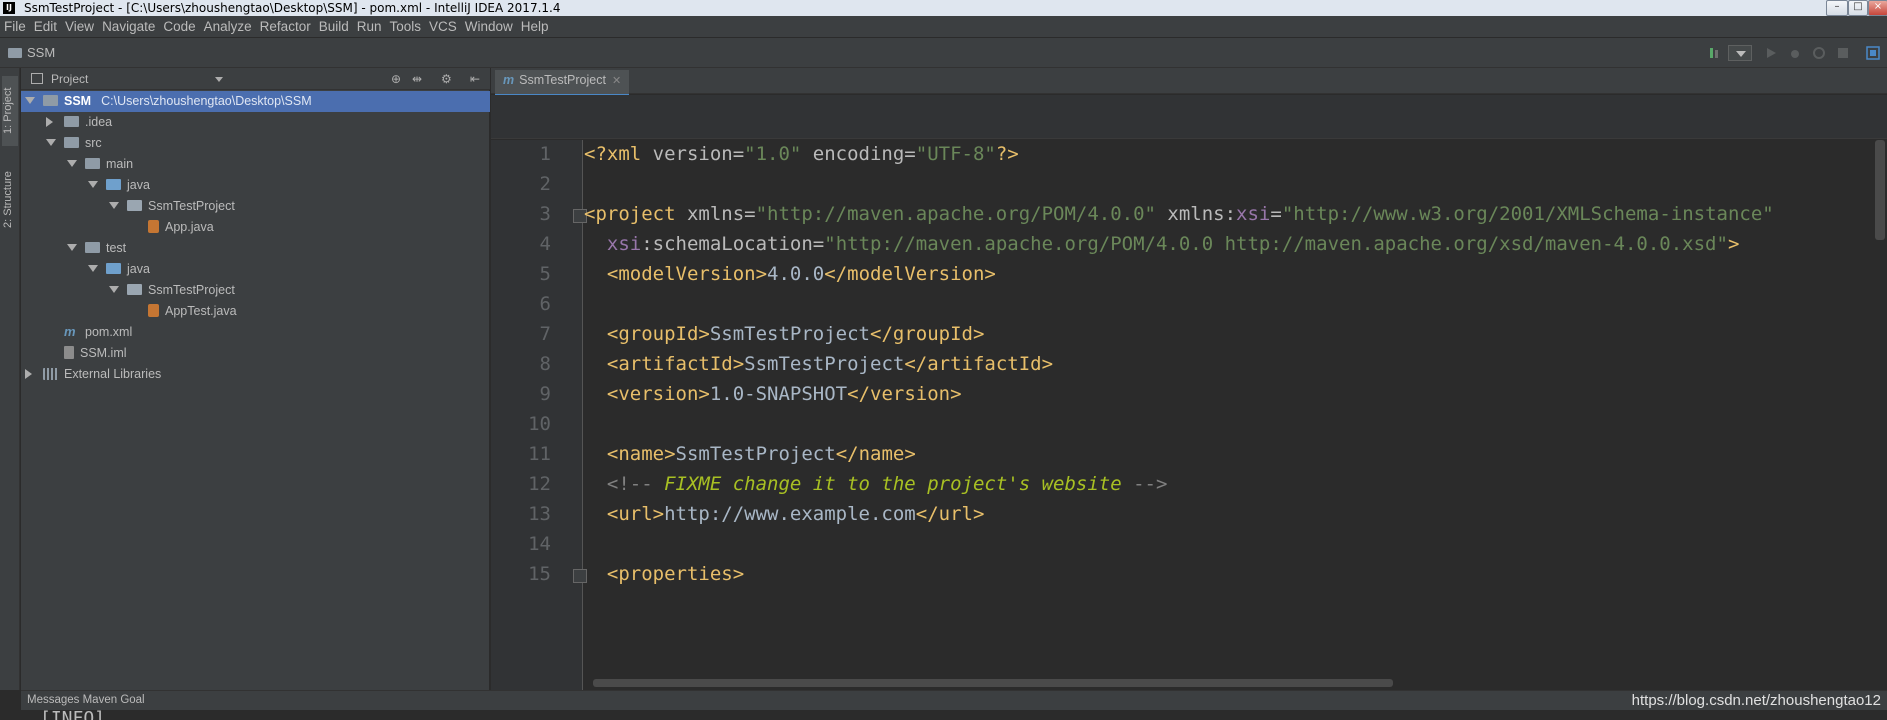 The image size is (1887, 720). What do you see at coordinates (1843, 53) in the screenshot?
I see `stop-icon` at bounding box center [1843, 53].